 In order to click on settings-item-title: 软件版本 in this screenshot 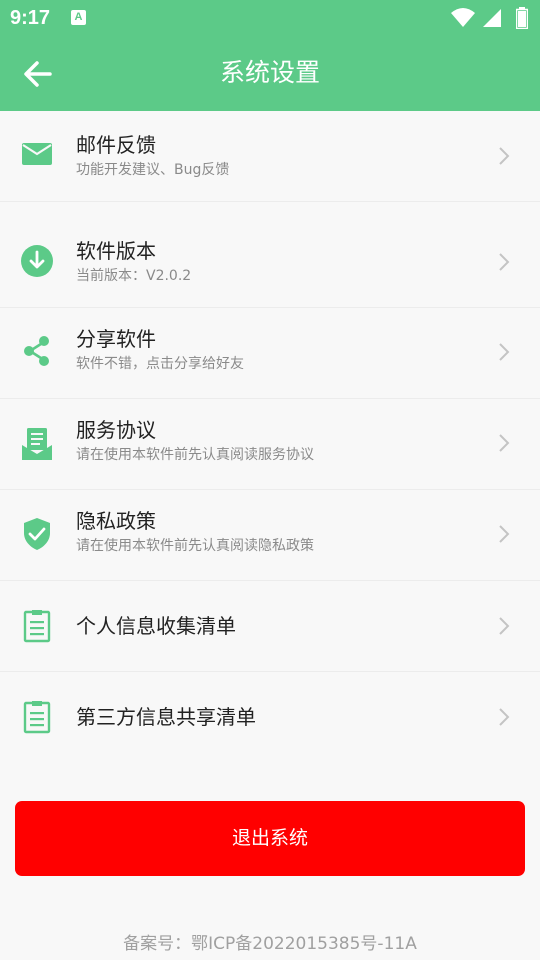, I will do `click(116, 251)`.